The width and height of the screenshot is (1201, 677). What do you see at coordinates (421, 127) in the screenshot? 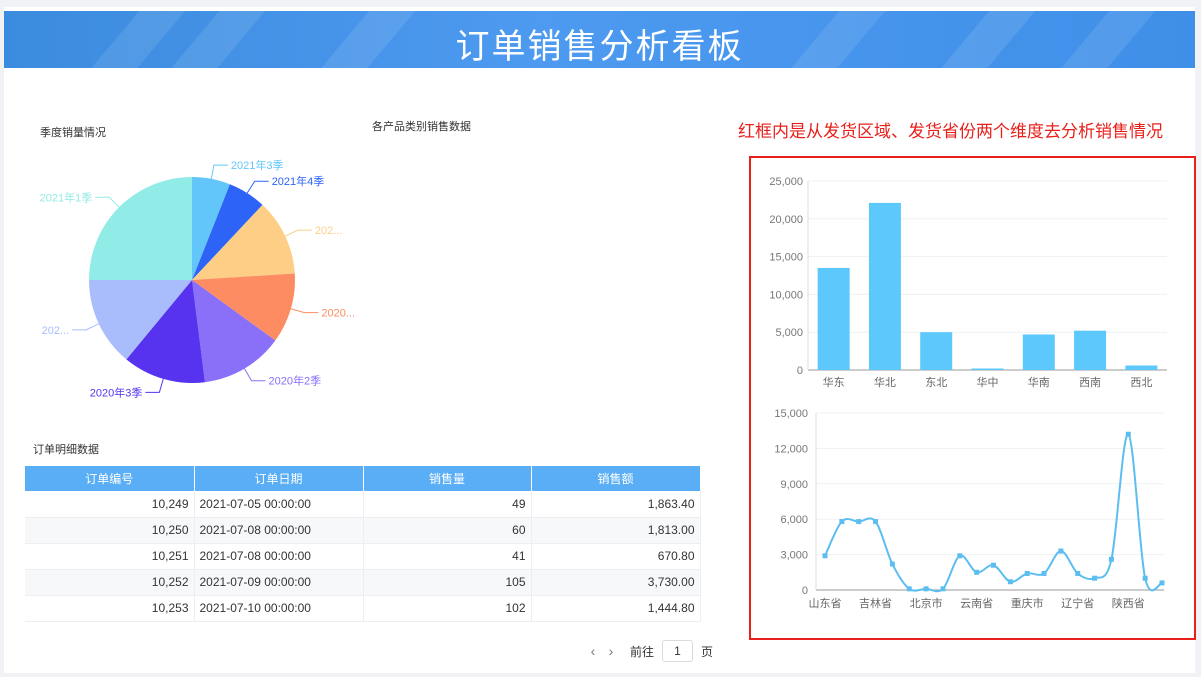
I see `treemap-title: 各产品类别销售数据` at bounding box center [421, 127].